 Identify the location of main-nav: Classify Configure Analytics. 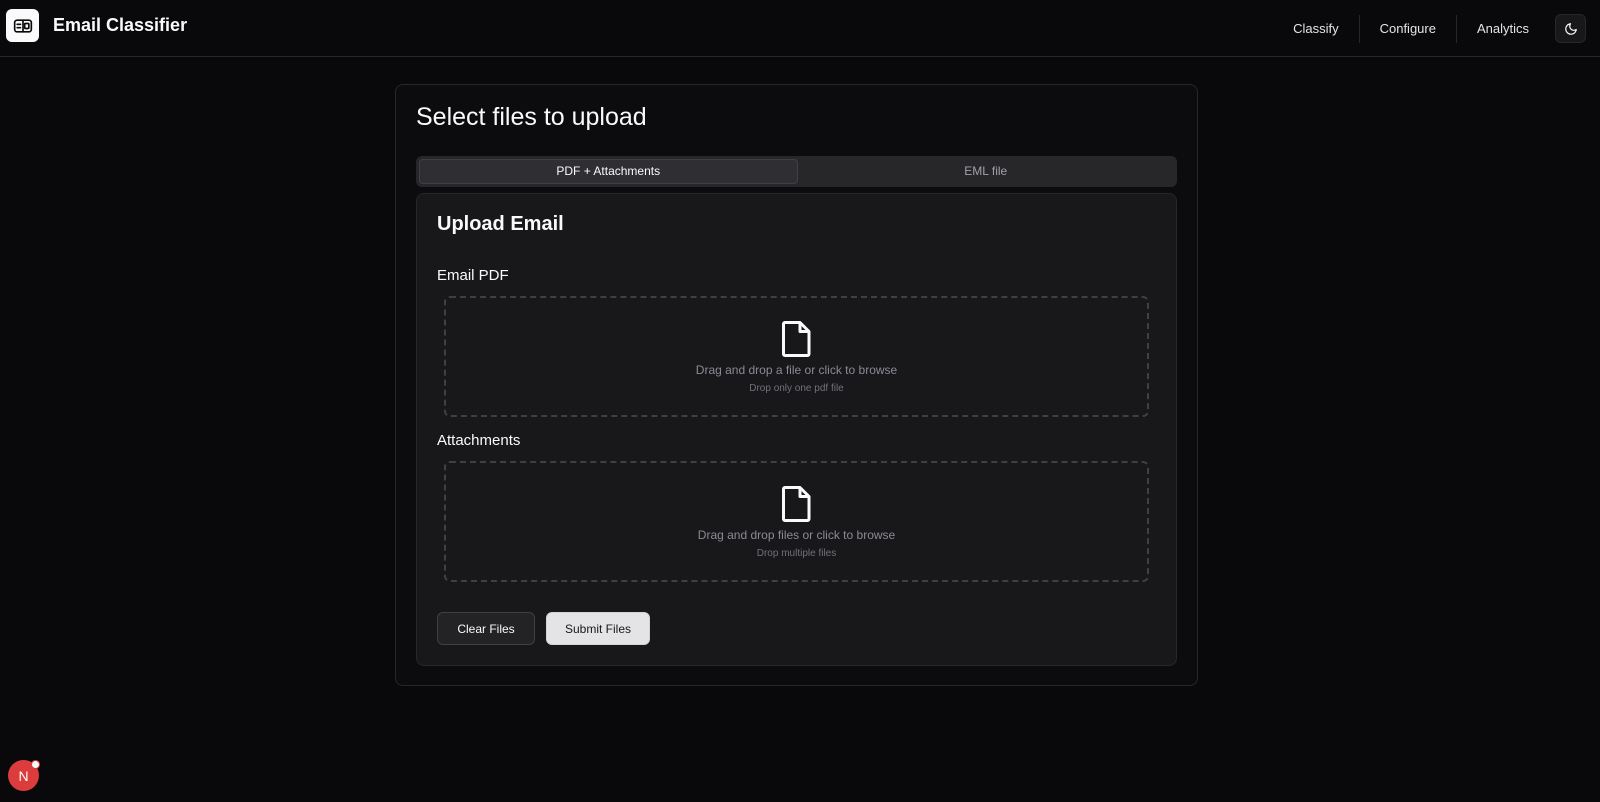
(1436, 28).